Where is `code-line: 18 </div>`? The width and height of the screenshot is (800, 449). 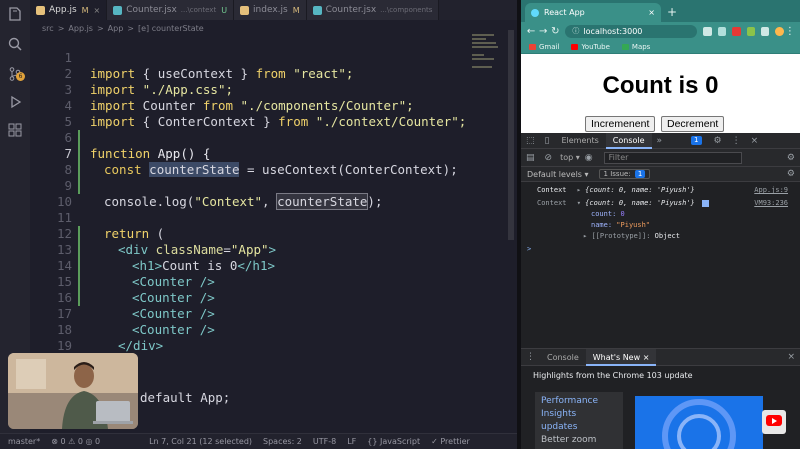
code-line: 18 </div> is located at coordinates (265, 329).